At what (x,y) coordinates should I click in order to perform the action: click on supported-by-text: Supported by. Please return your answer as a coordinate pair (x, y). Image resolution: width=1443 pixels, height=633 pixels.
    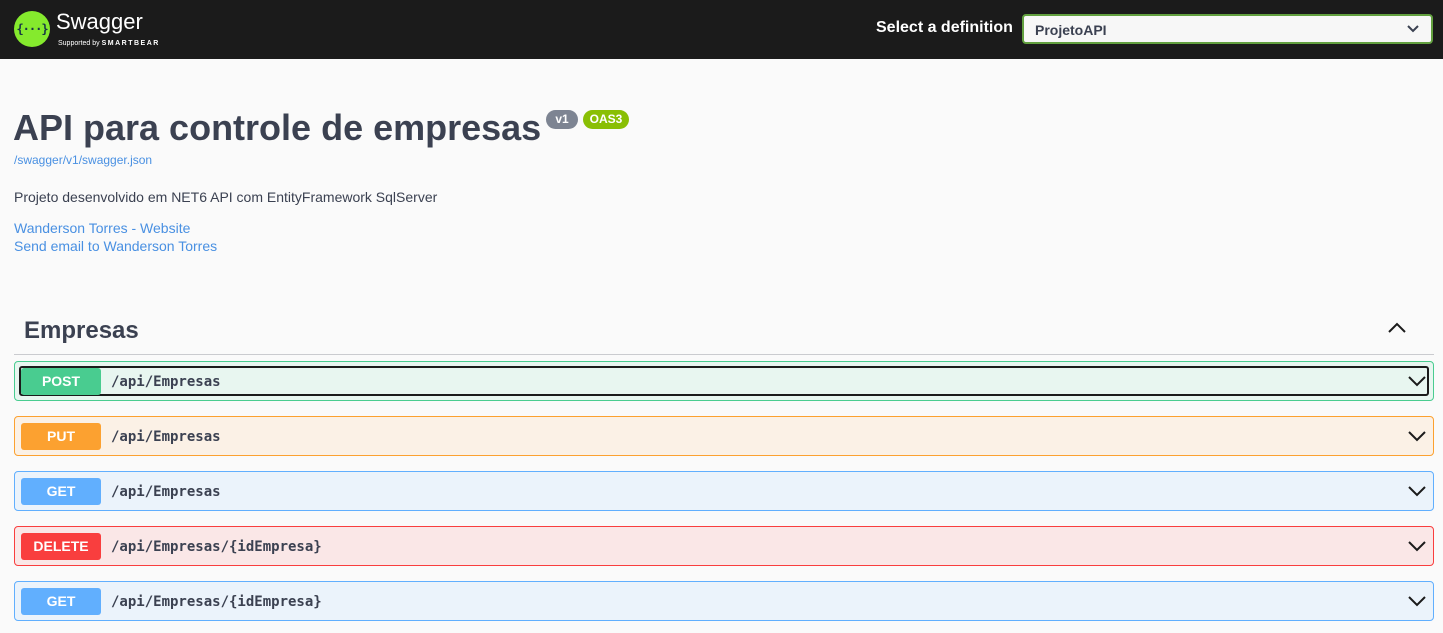
    Looking at the image, I should click on (79, 43).